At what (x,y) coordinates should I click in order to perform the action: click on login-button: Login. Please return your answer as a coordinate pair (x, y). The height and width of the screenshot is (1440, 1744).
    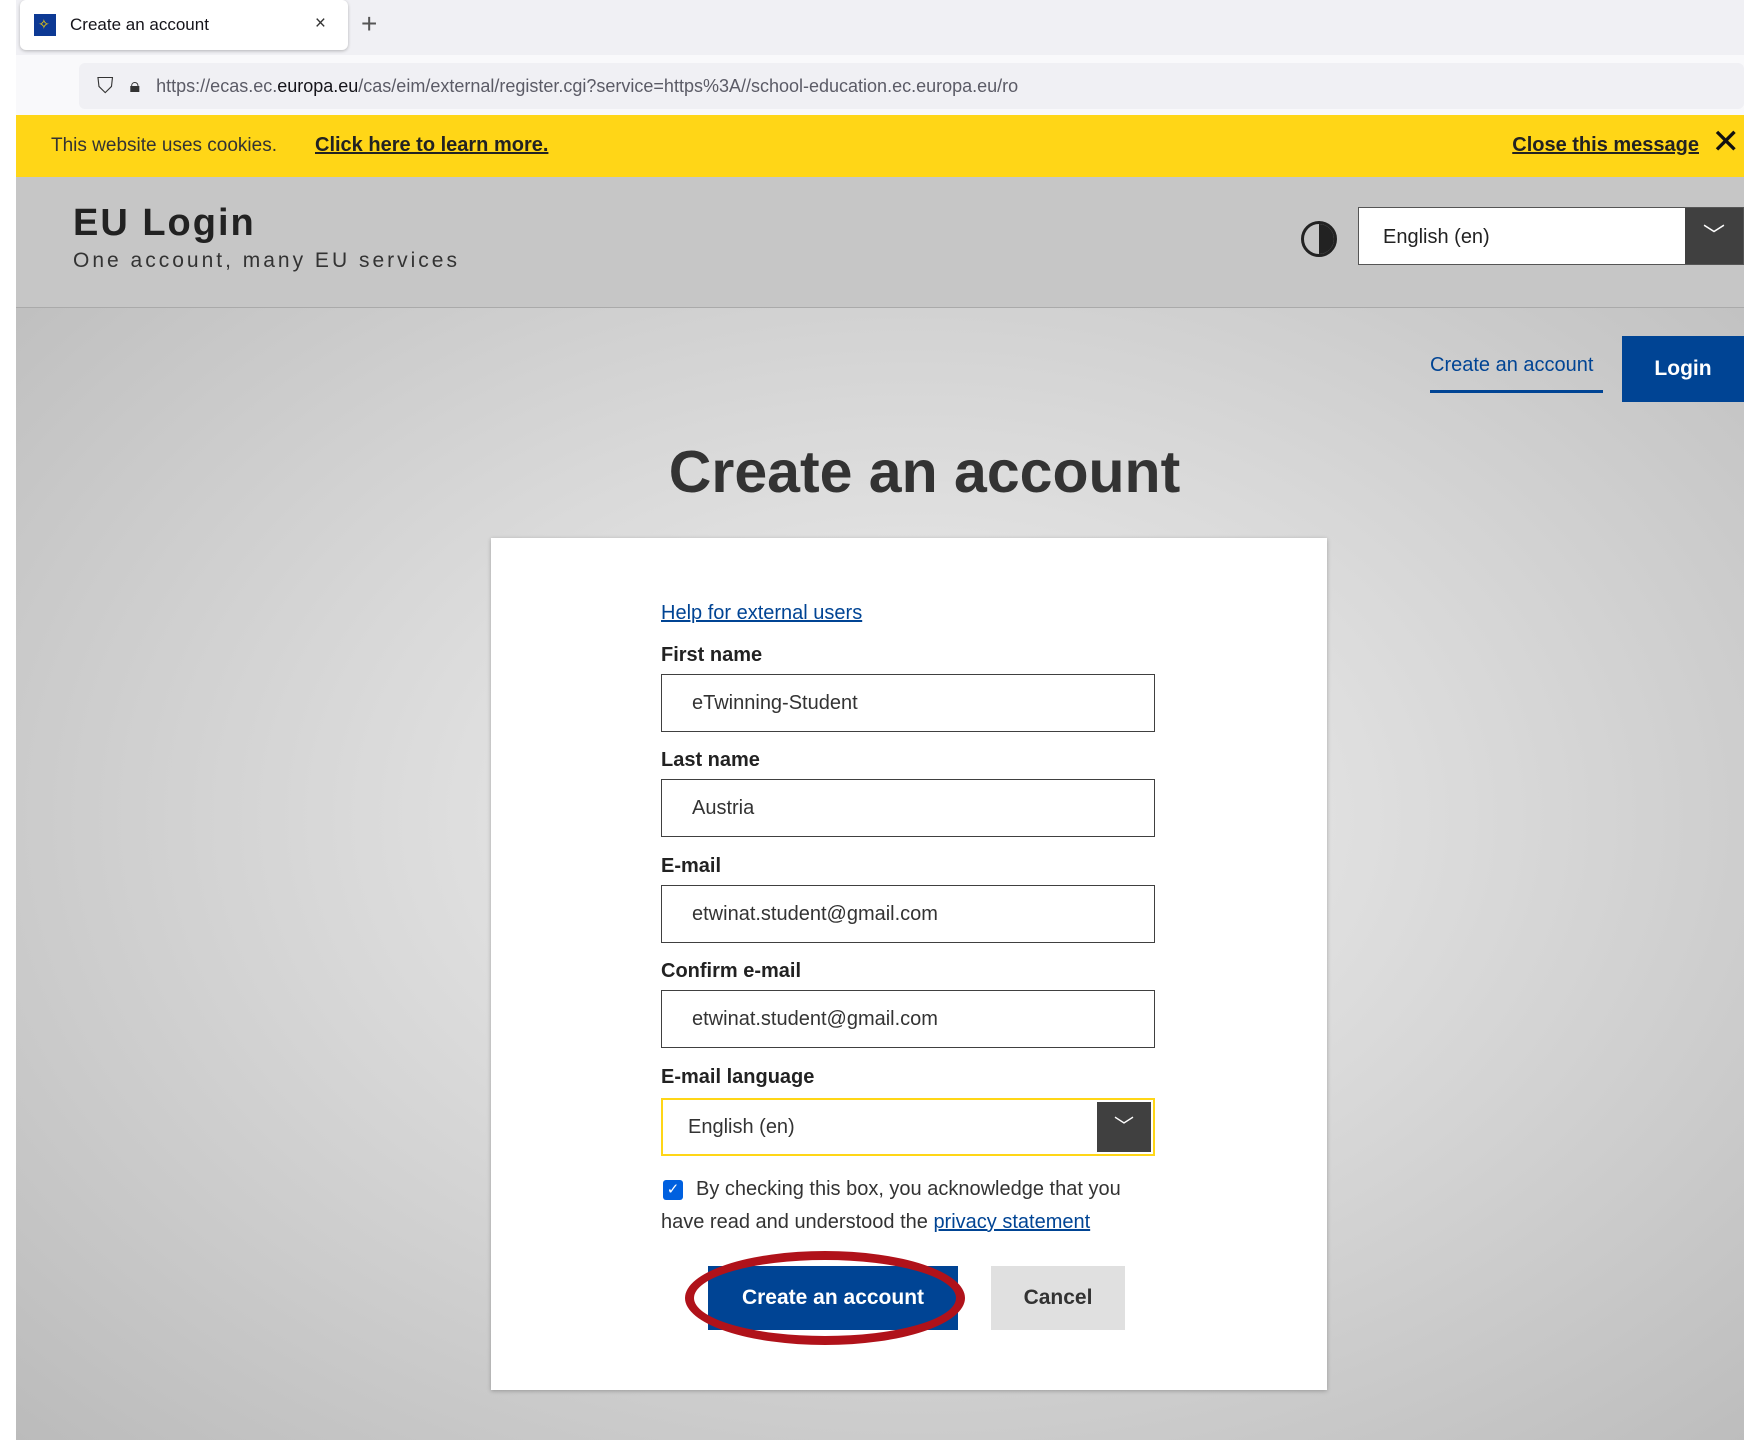
    Looking at the image, I should click on (1683, 369).